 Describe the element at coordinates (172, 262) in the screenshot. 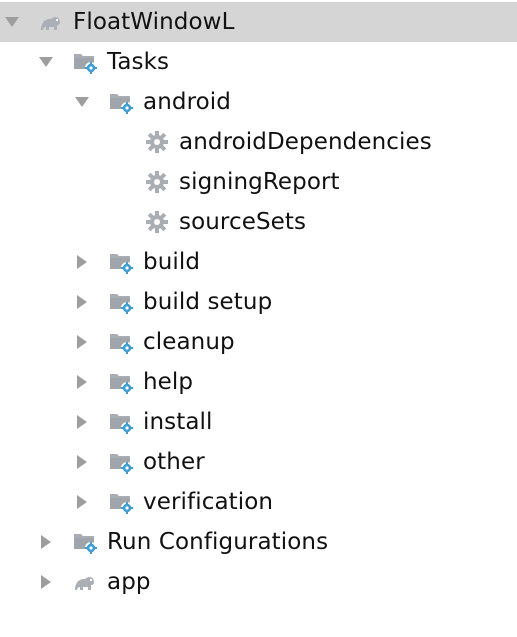

I see `tree-node-label: build` at that location.